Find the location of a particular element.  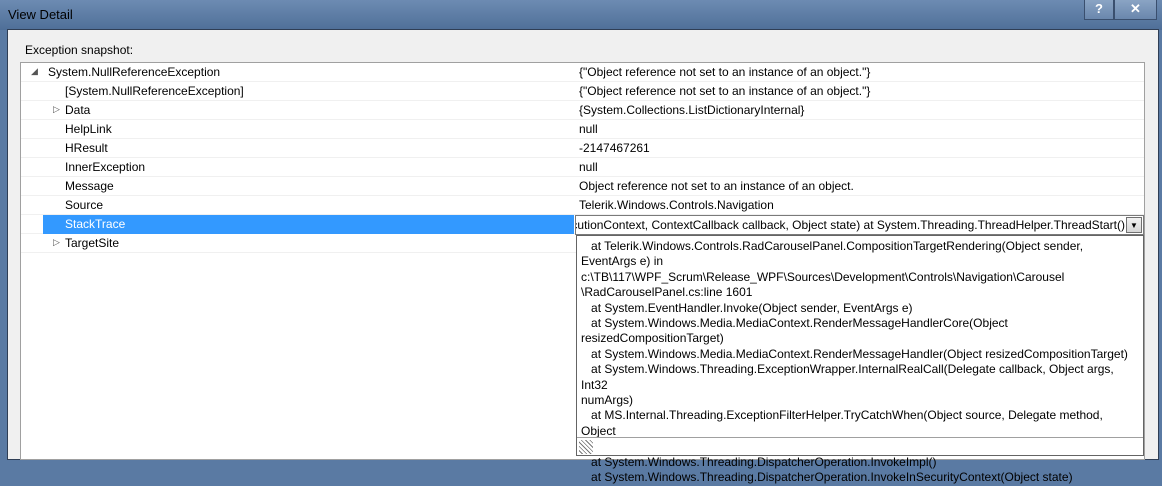

row-name: [System.NullReferenceException] is located at coordinates (154, 91).